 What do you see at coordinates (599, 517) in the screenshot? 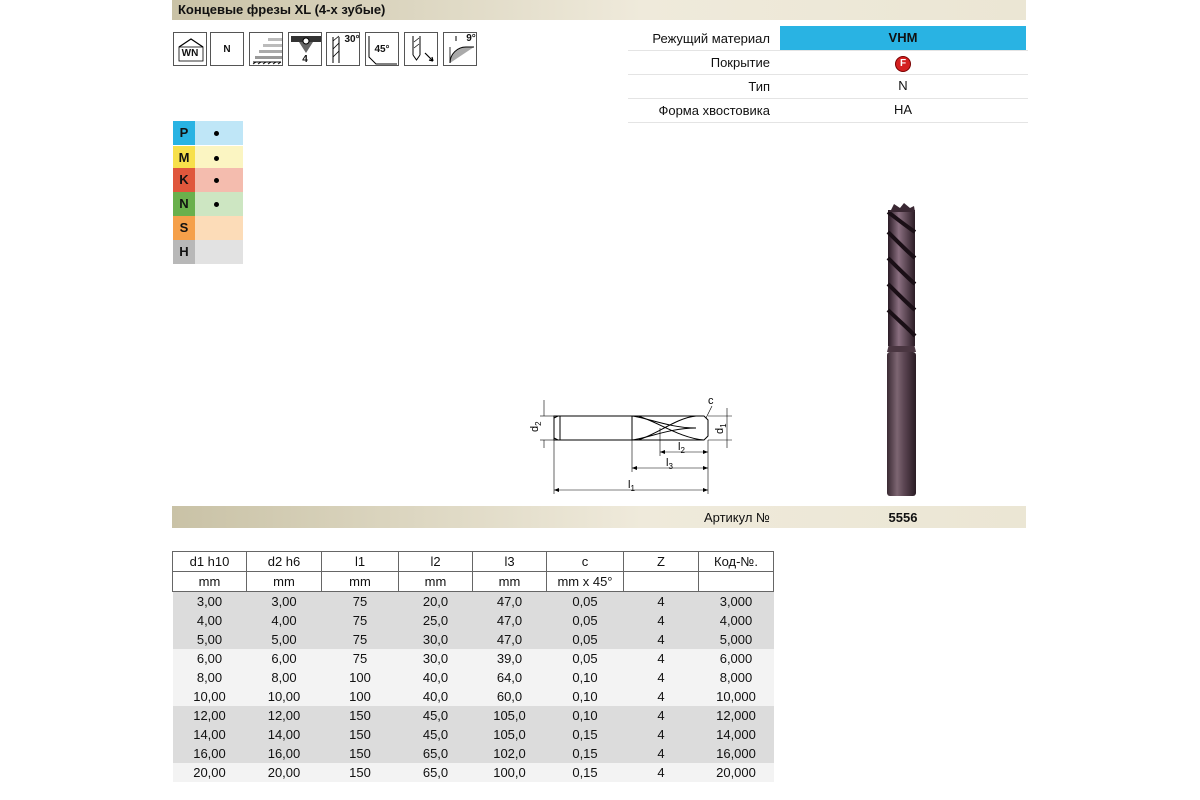
I see `article-bar: Артикул № 5556` at bounding box center [599, 517].